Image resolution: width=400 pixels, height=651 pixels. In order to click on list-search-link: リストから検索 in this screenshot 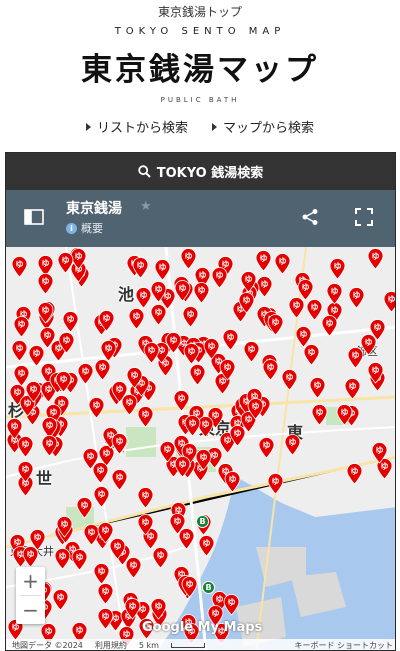, I will do `click(136, 126)`.